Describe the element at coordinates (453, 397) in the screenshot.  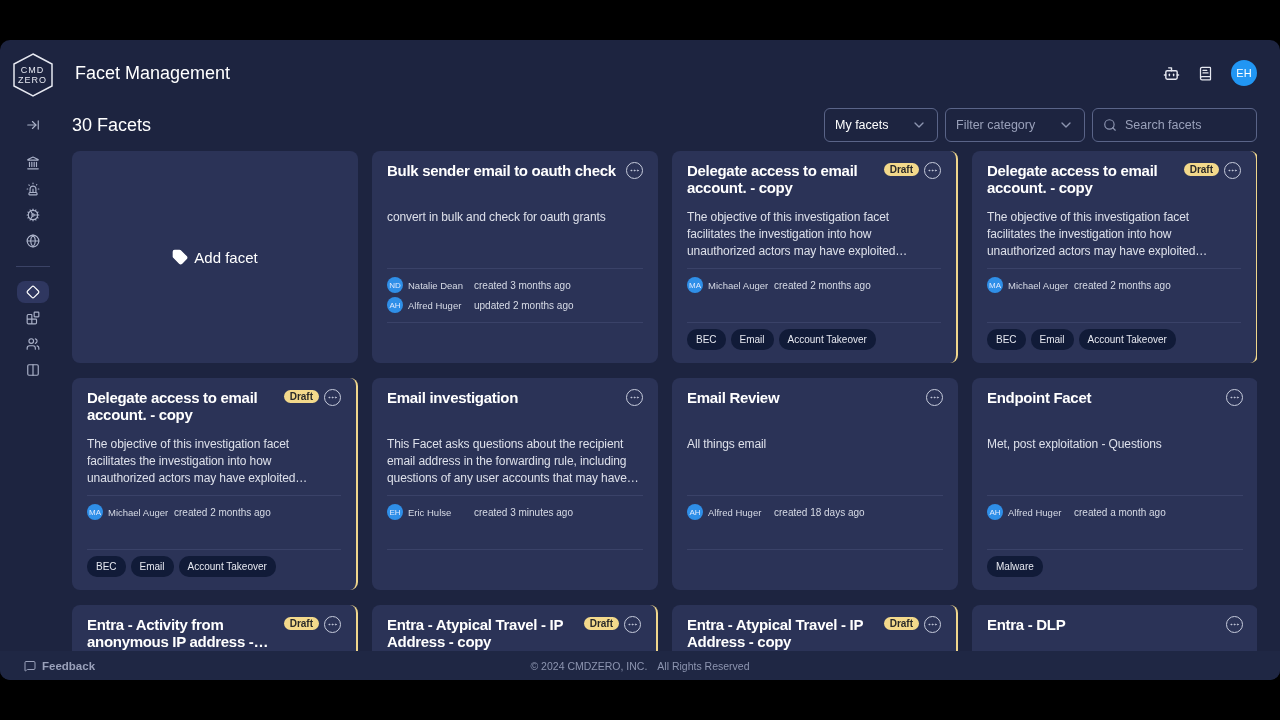
I see `facet-title: Email investigation` at that location.